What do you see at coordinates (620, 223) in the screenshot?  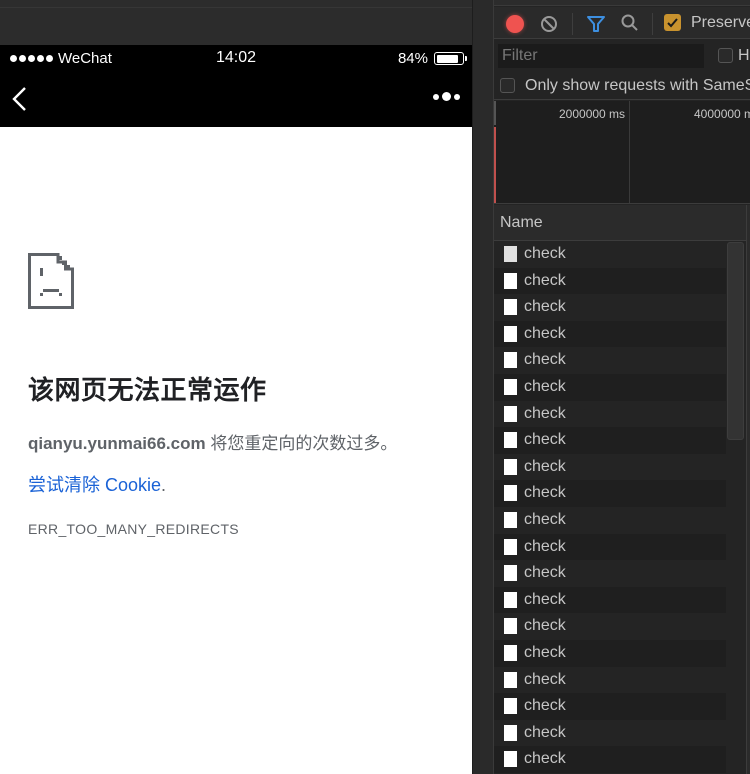 I see `column-header-name: Name` at bounding box center [620, 223].